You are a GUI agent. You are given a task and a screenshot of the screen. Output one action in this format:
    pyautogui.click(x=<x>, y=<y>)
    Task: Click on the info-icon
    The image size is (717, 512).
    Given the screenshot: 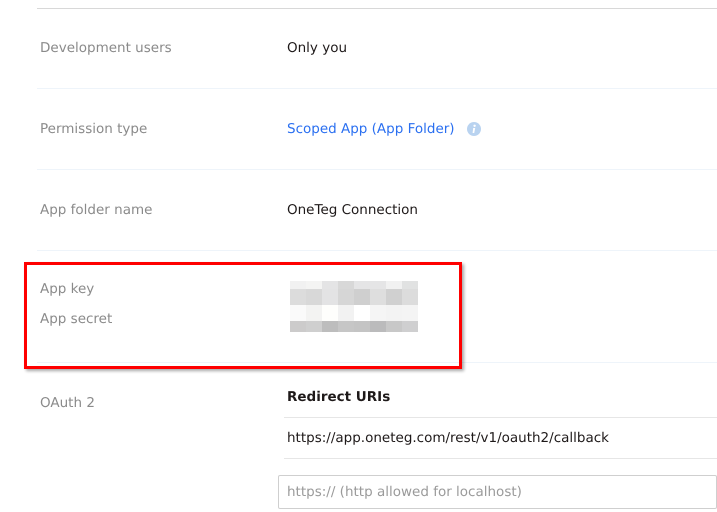 What is the action you would take?
    pyautogui.click(x=473, y=129)
    